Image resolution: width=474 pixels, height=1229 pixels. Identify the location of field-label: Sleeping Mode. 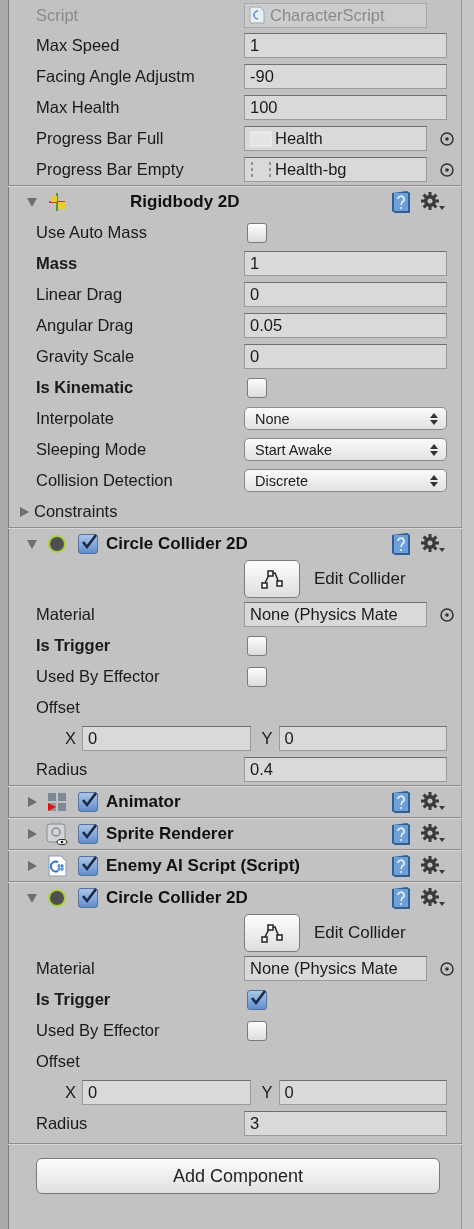
(92, 449).